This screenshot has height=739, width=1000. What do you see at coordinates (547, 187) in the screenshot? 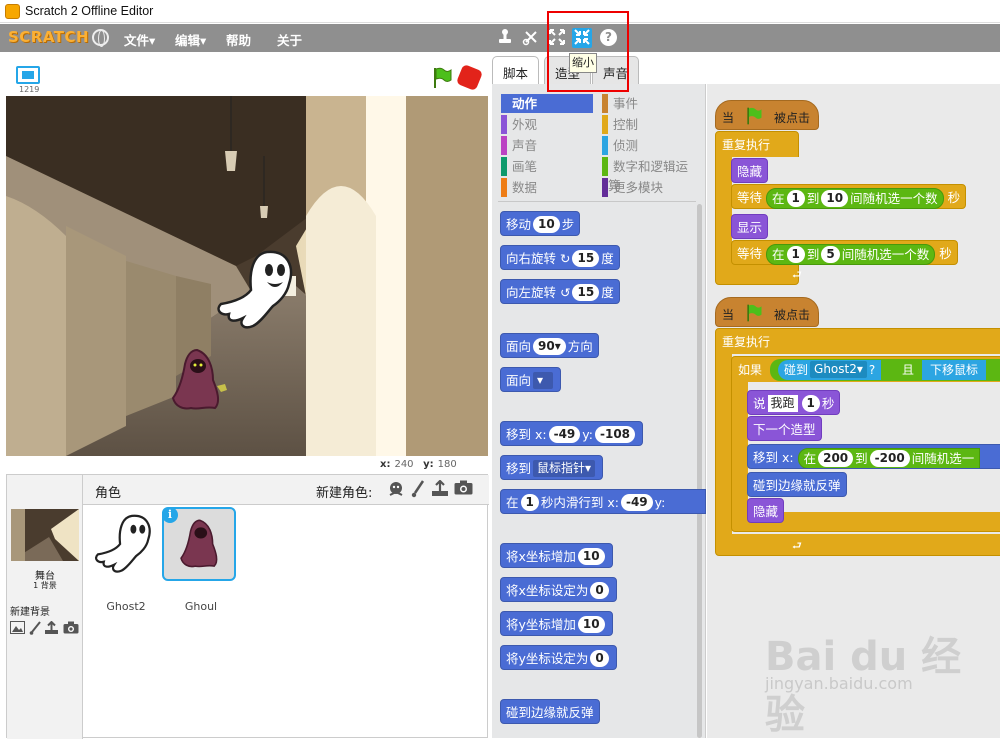
I see `category-l4: 数据` at bounding box center [547, 187].